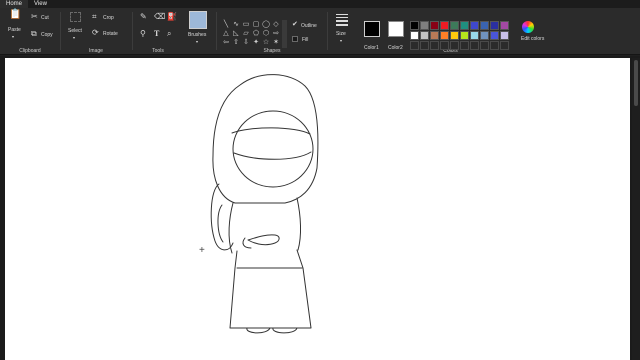 The height and width of the screenshot is (360, 640). I want to click on color1-button: Color1, so click(371, 48).